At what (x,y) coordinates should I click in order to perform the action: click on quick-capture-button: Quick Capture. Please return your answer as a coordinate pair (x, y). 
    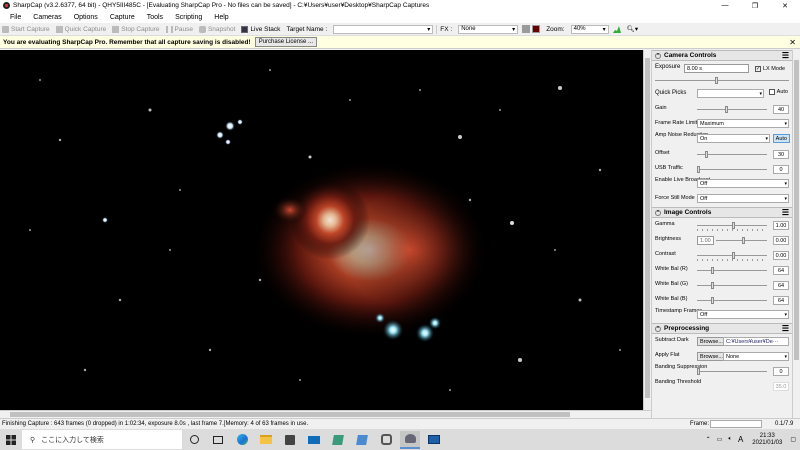
    Looking at the image, I should click on (80, 29).